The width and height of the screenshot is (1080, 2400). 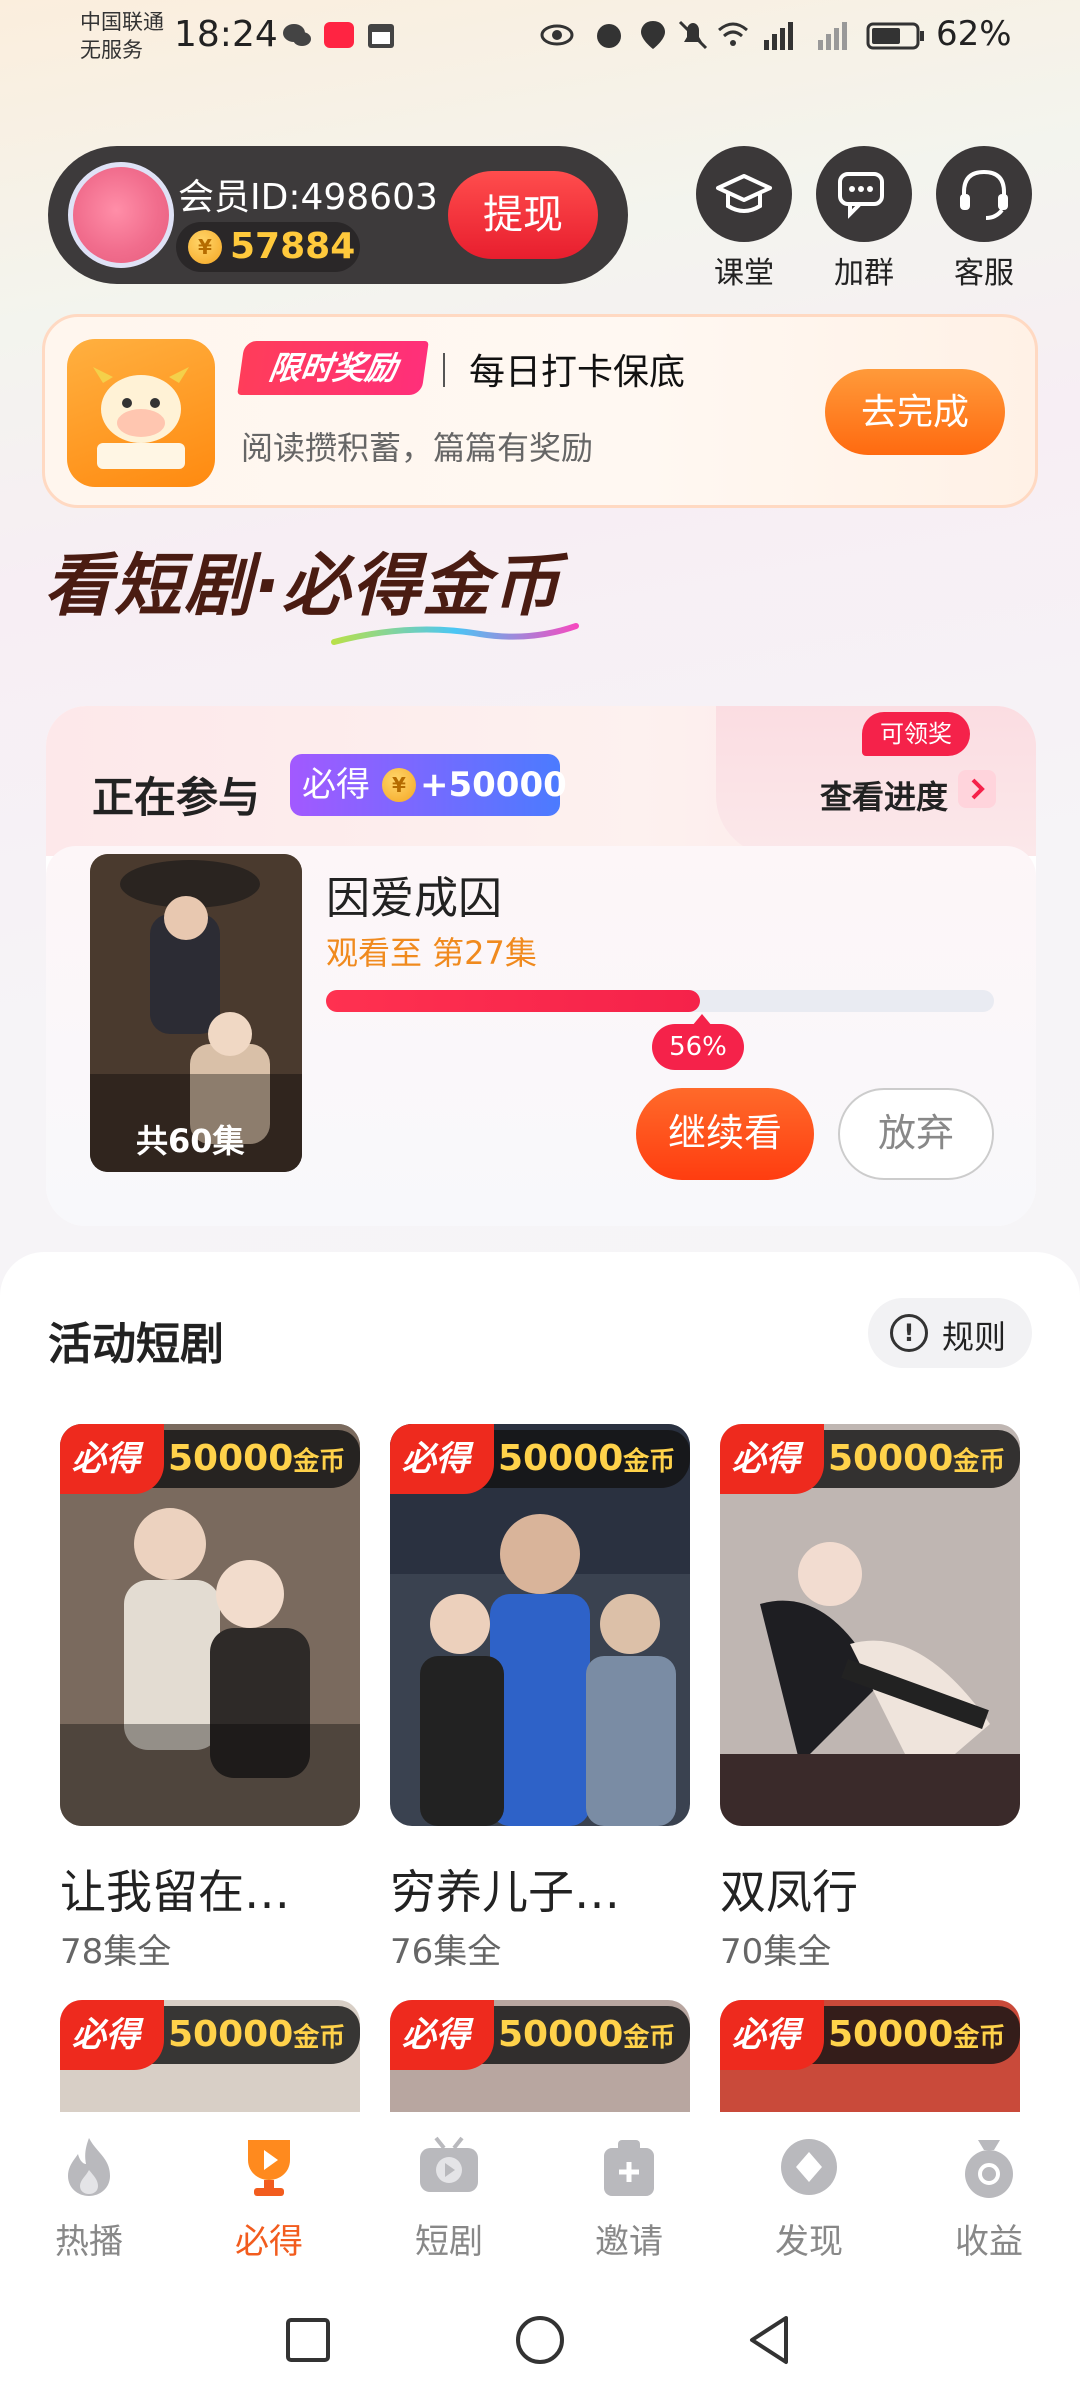 What do you see at coordinates (141, 413) in the screenshot?
I see `cow-mascot-icon` at bounding box center [141, 413].